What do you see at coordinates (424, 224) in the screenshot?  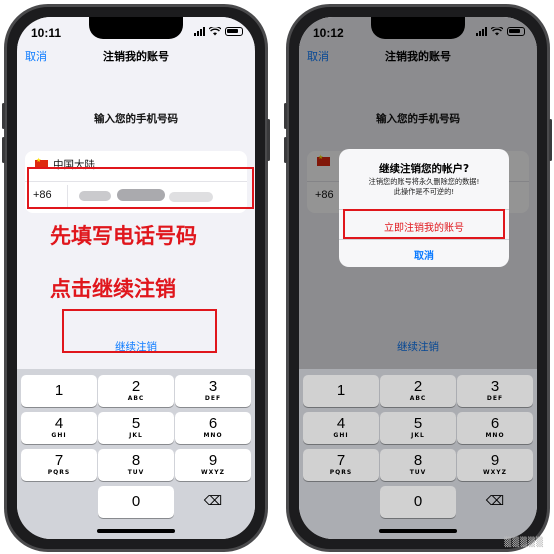 I see `annotation-highlight-confirm` at bounding box center [424, 224].